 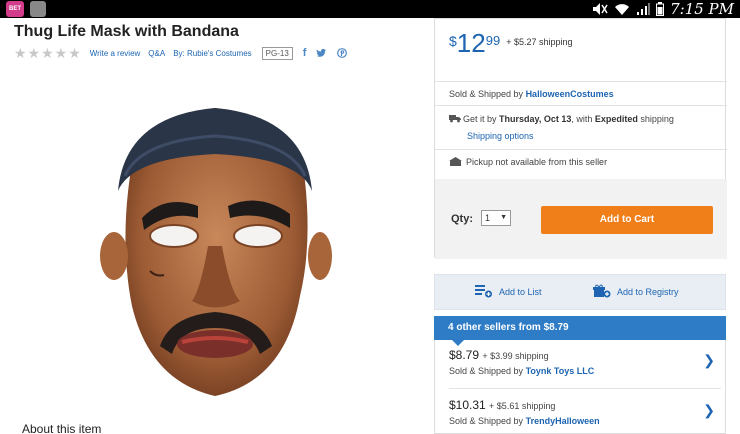 What do you see at coordinates (48, 53) in the screenshot?
I see `rating-stars: ★★★★★` at bounding box center [48, 53].